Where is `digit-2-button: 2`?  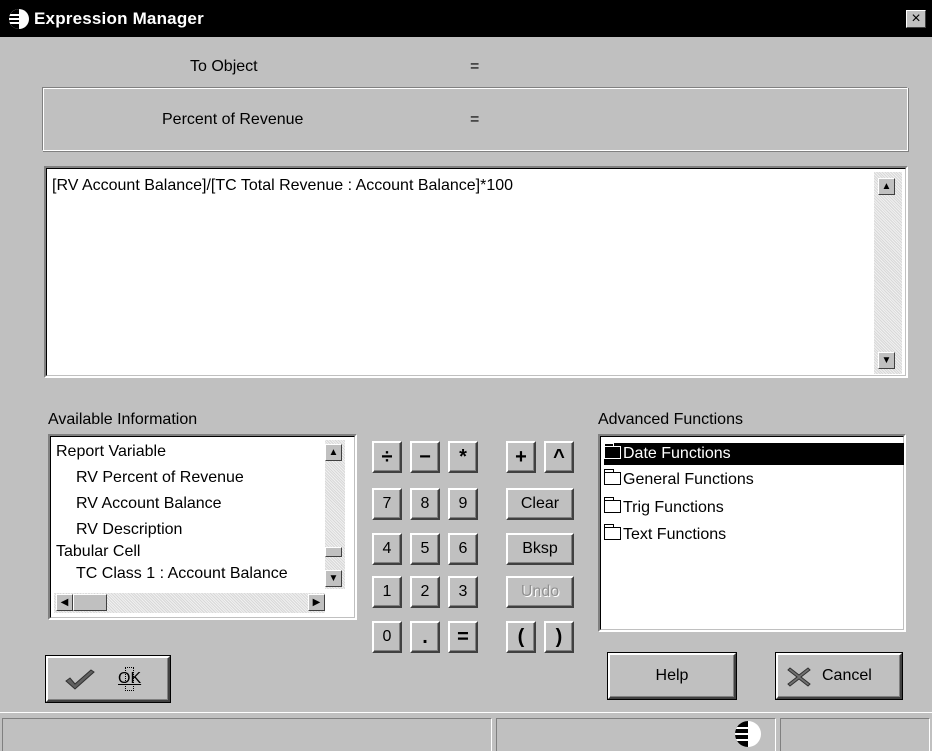
digit-2-button: 2 is located at coordinates (425, 592).